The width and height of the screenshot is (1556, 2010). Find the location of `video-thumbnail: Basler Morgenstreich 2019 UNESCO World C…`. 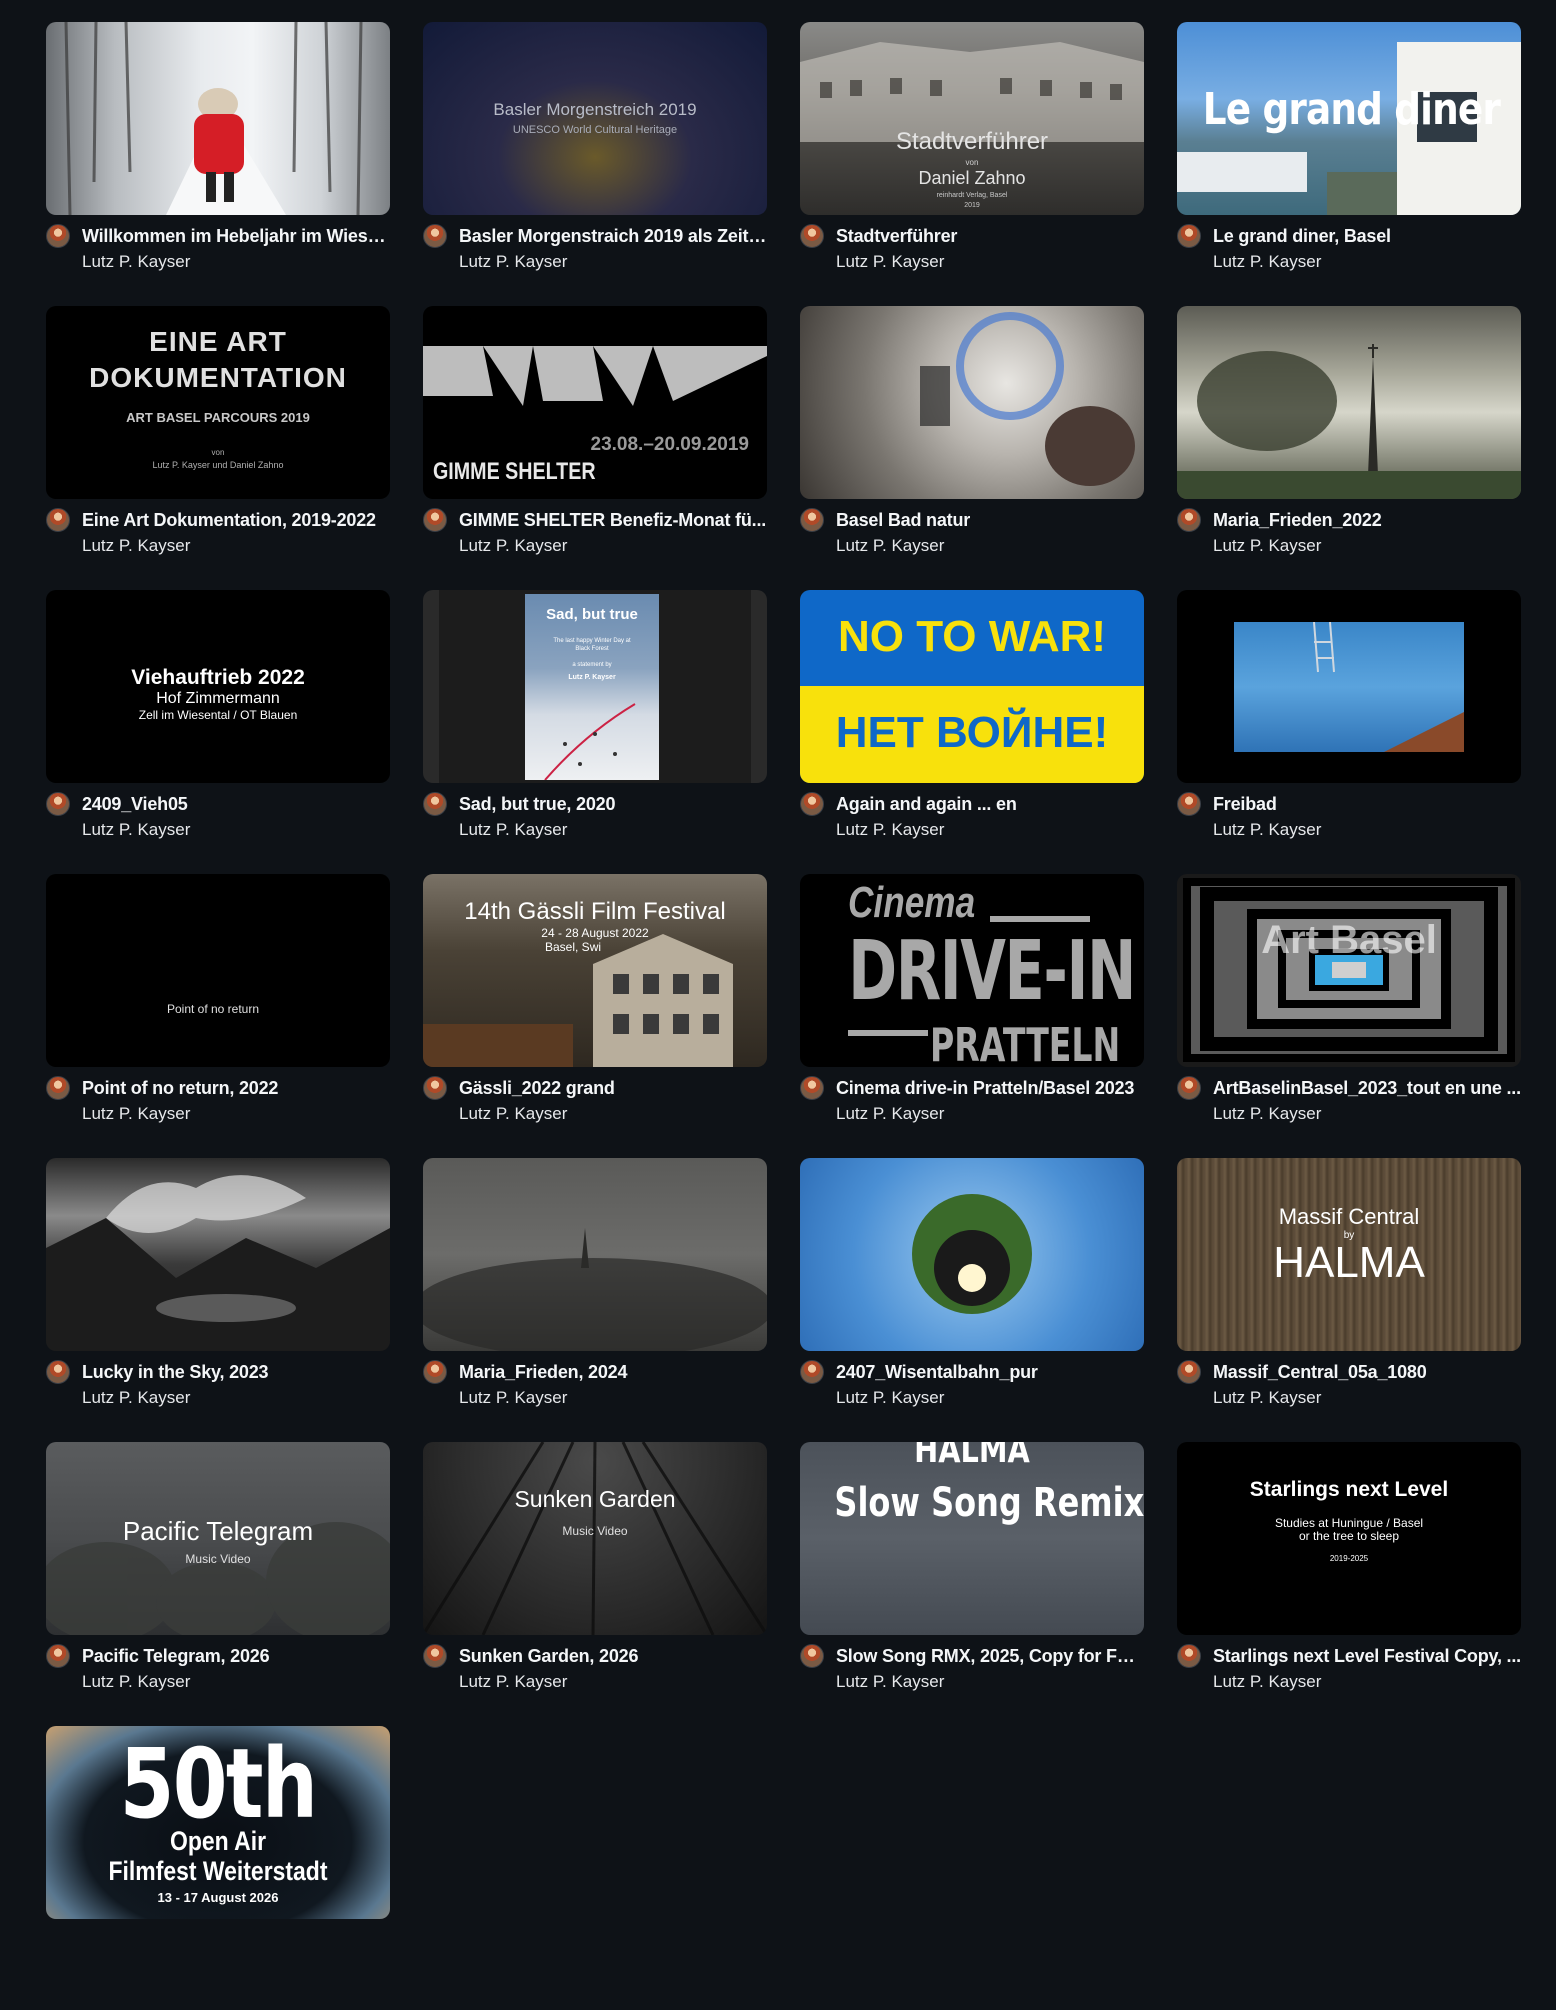

video-thumbnail: Basler Morgenstreich 2019 UNESCO World C… is located at coordinates (595, 118).